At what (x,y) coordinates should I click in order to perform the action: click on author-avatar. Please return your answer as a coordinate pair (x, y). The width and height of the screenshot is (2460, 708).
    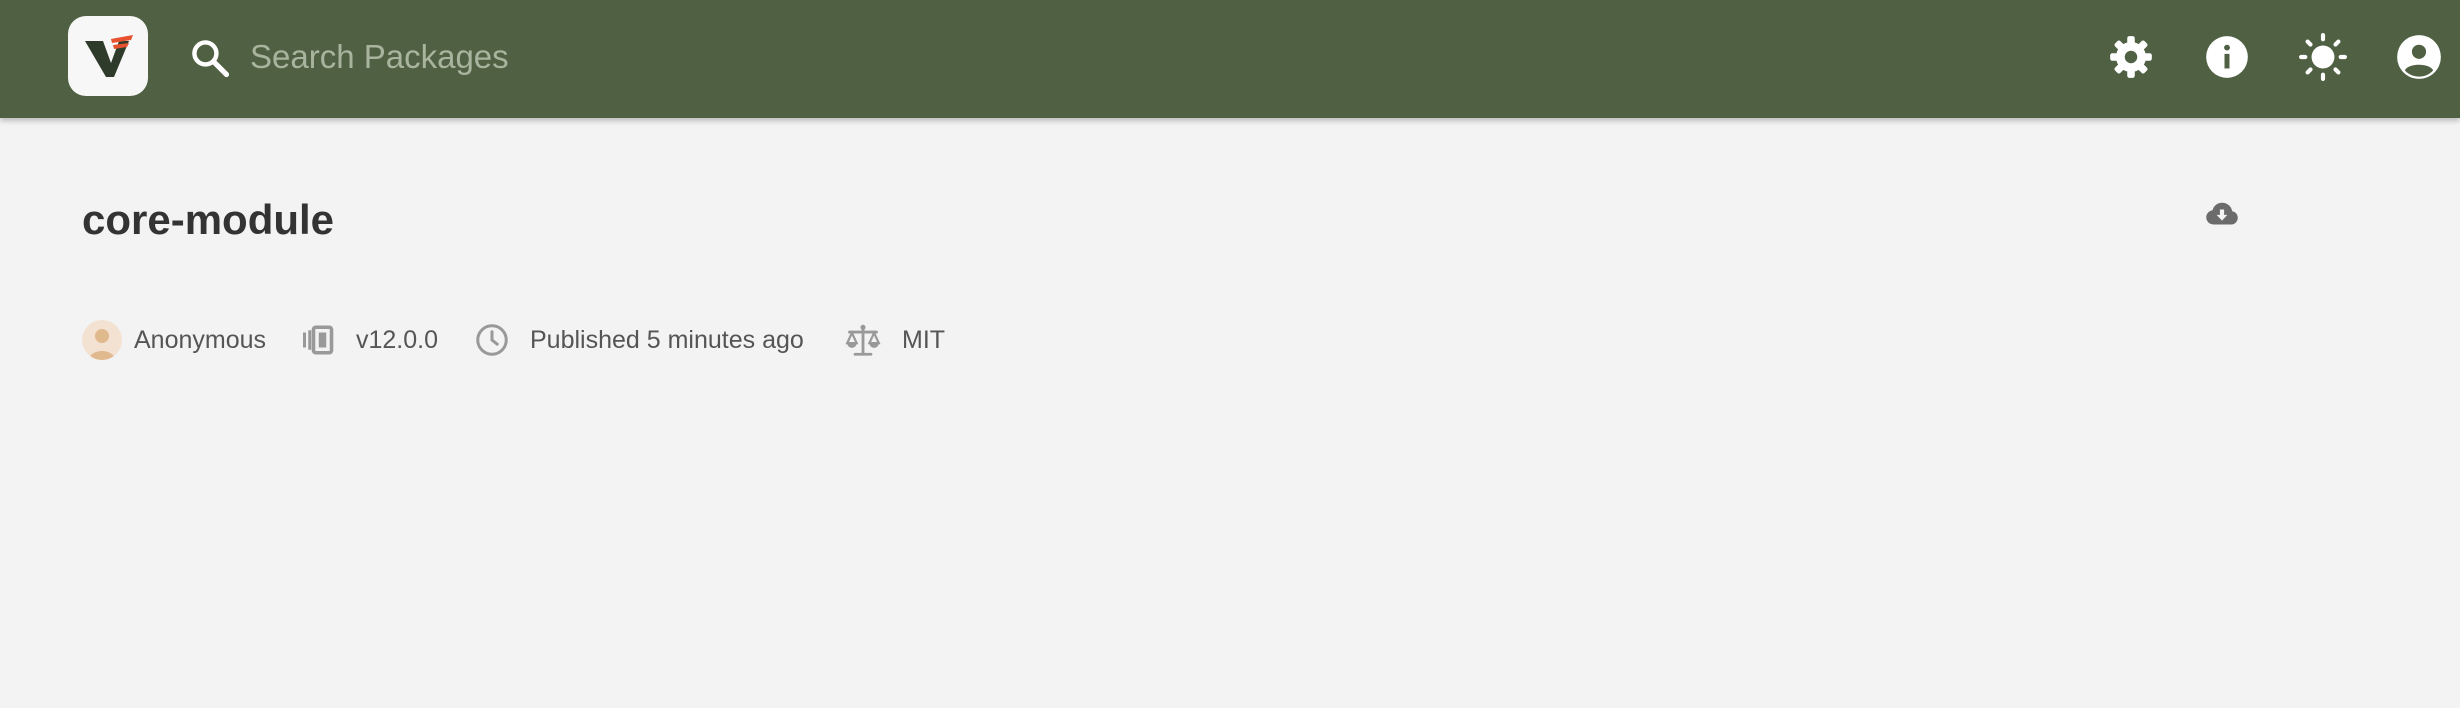
    Looking at the image, I should click on (102, 340).